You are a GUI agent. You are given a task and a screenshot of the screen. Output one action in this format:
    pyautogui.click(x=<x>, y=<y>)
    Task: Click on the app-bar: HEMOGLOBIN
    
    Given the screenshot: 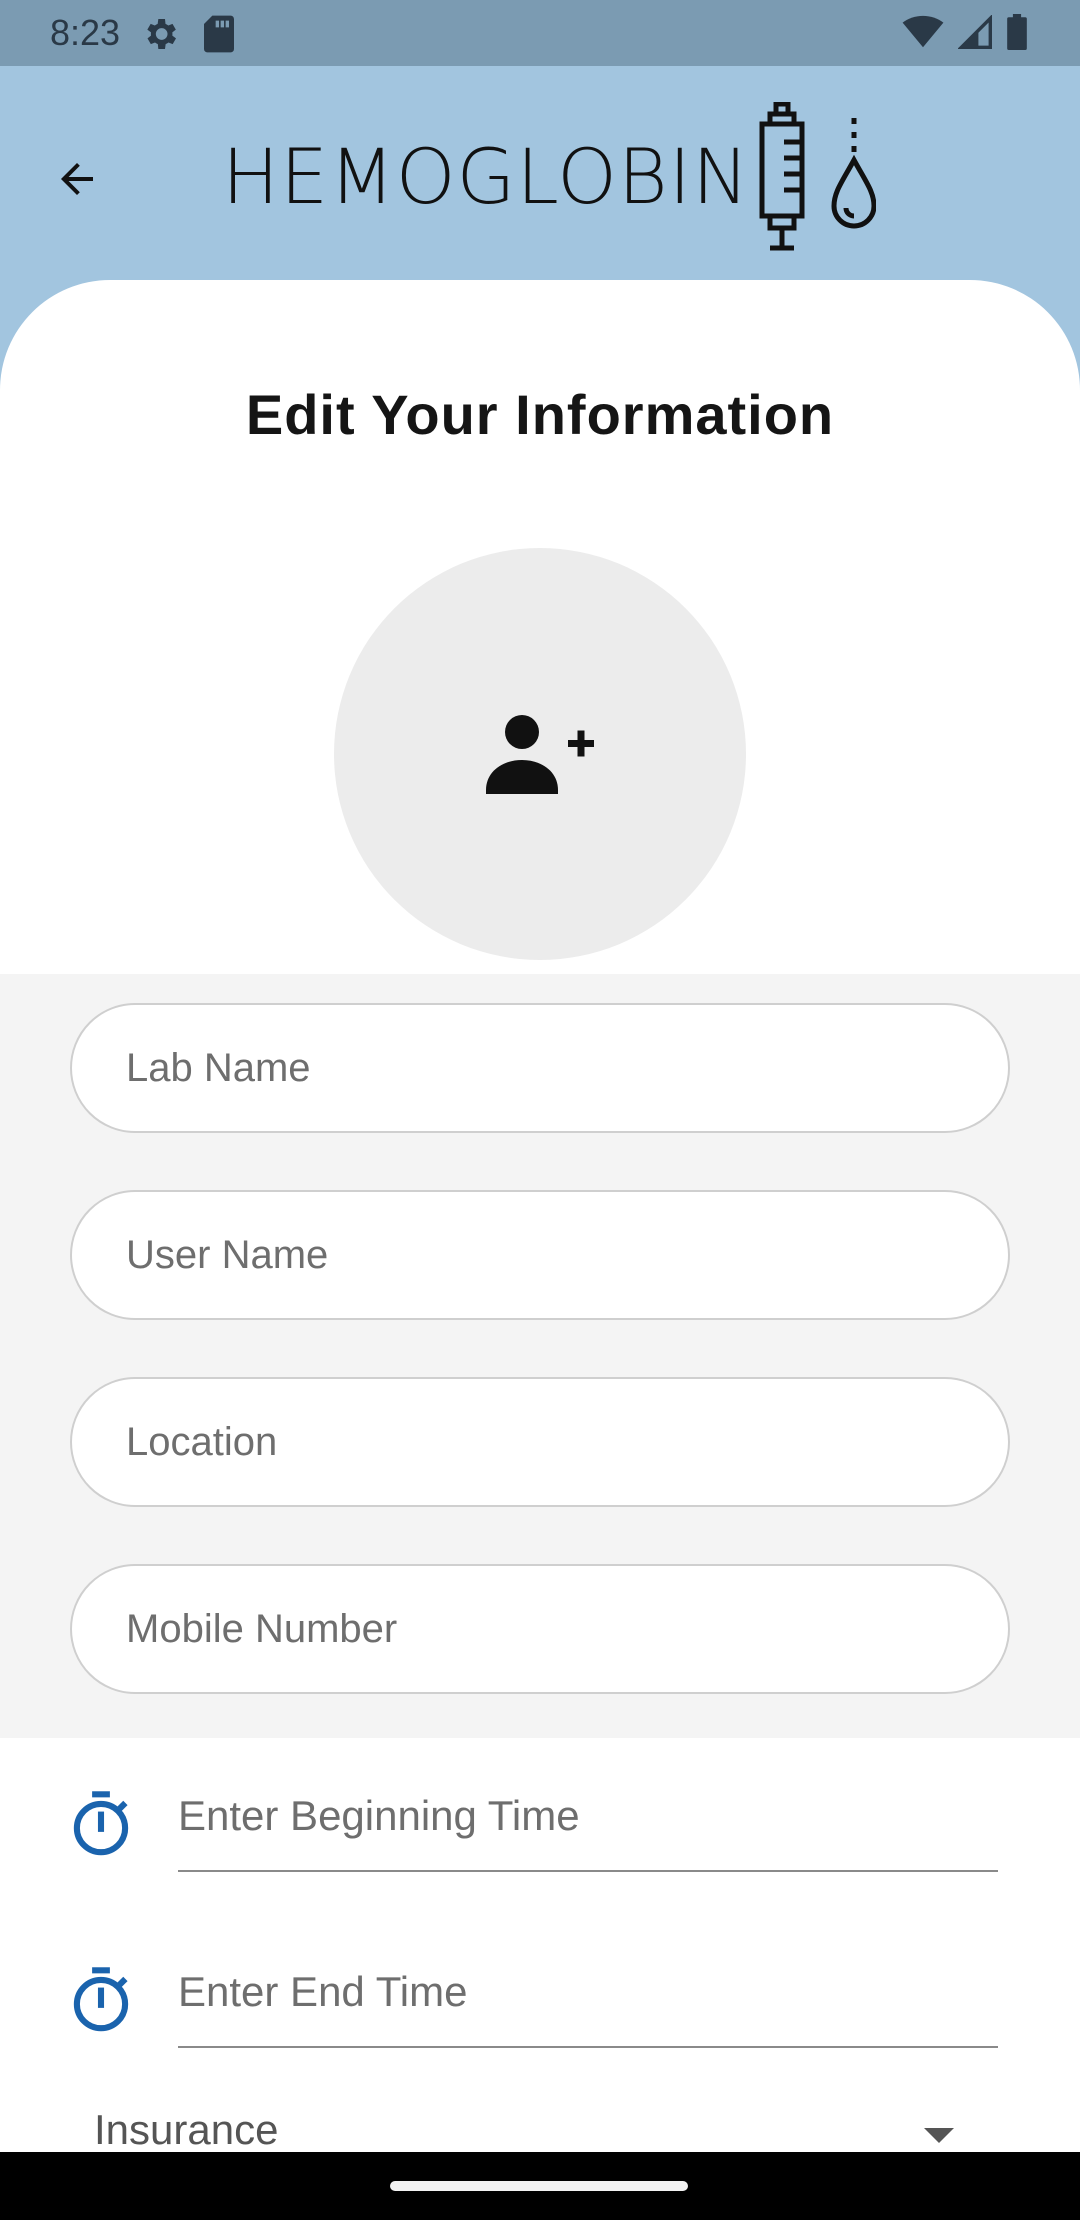 What is the action you would take?
    pyautogui.click(x=540, y=174)
    